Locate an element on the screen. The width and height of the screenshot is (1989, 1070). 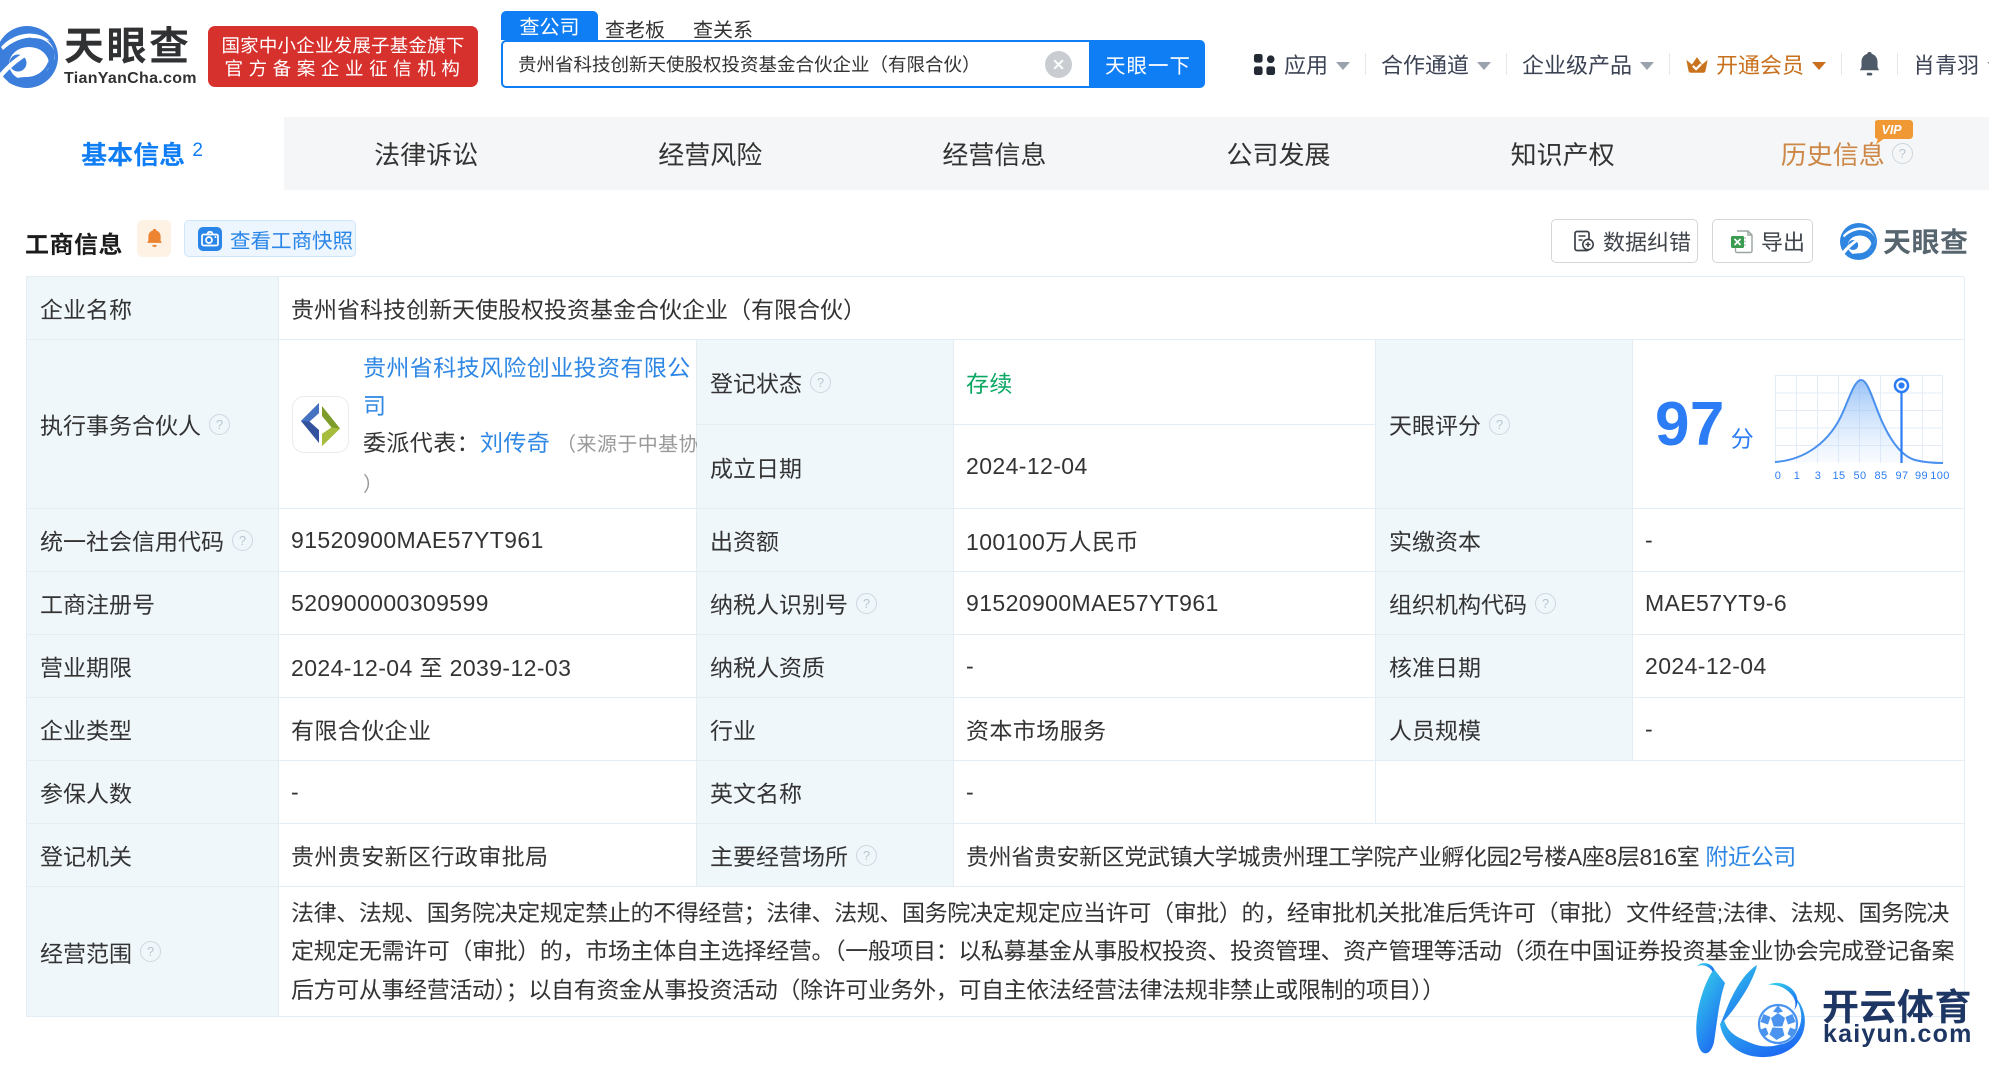
svg-text: 85 is located at coordinates (1880, 476).